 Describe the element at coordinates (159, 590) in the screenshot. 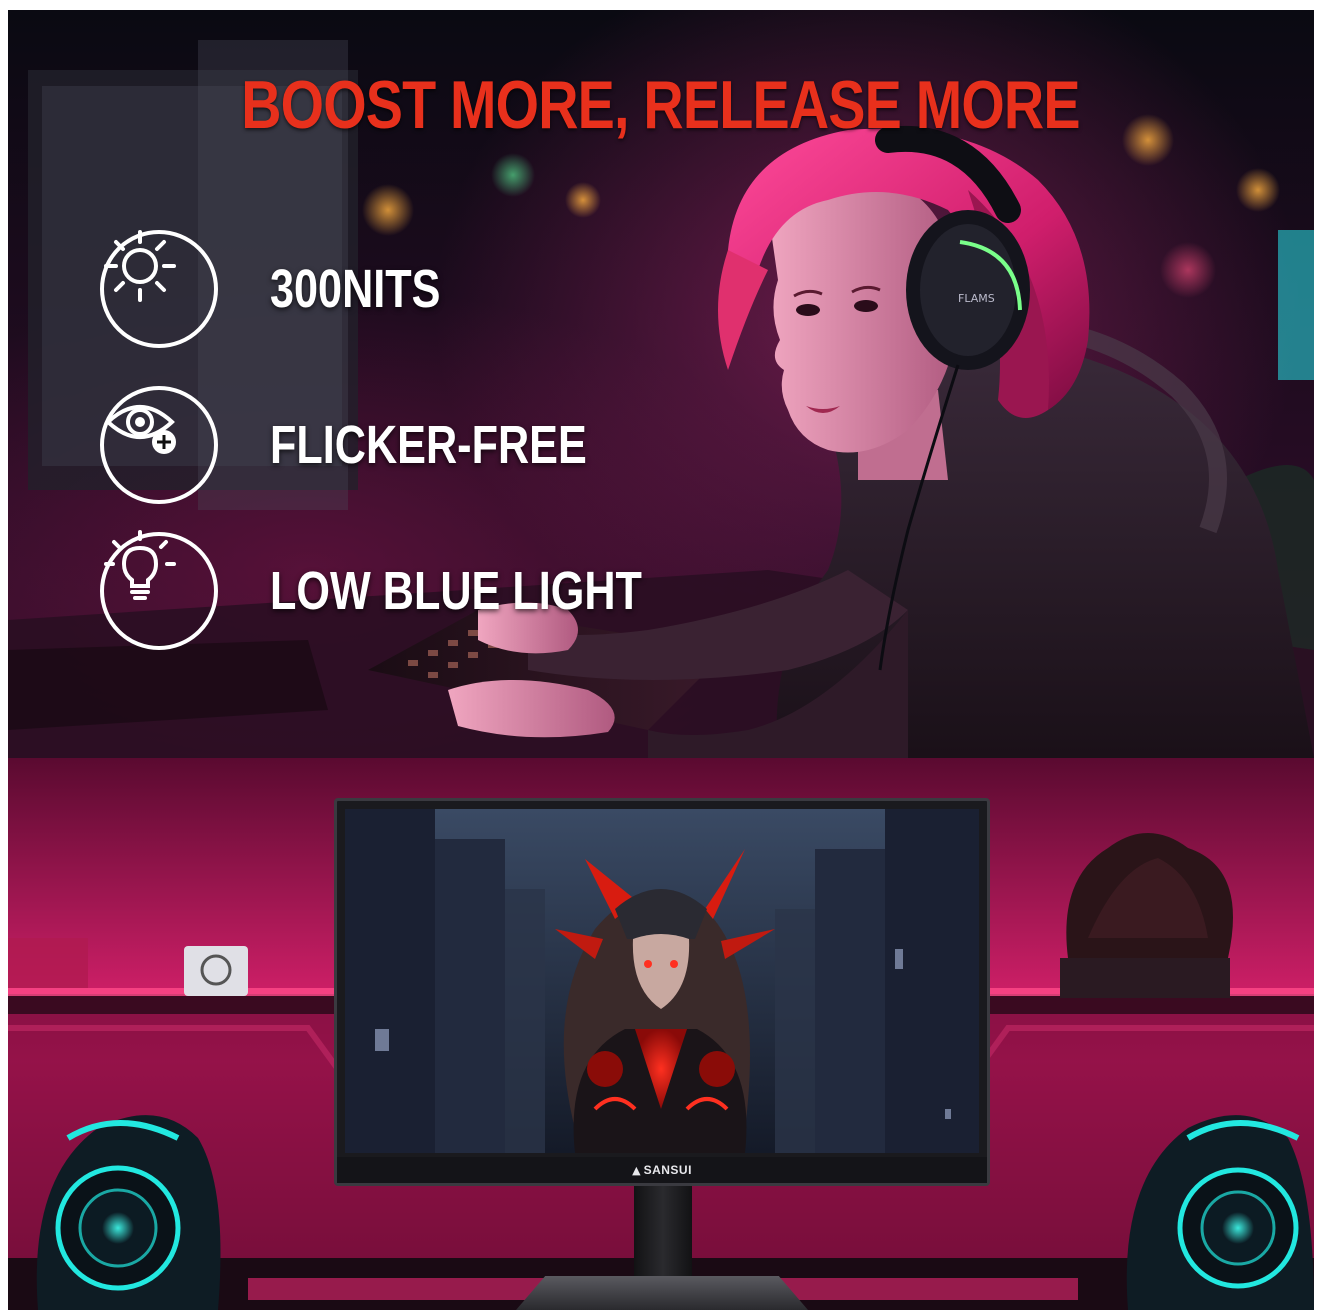

I see `light-bulb-icon` at that location.